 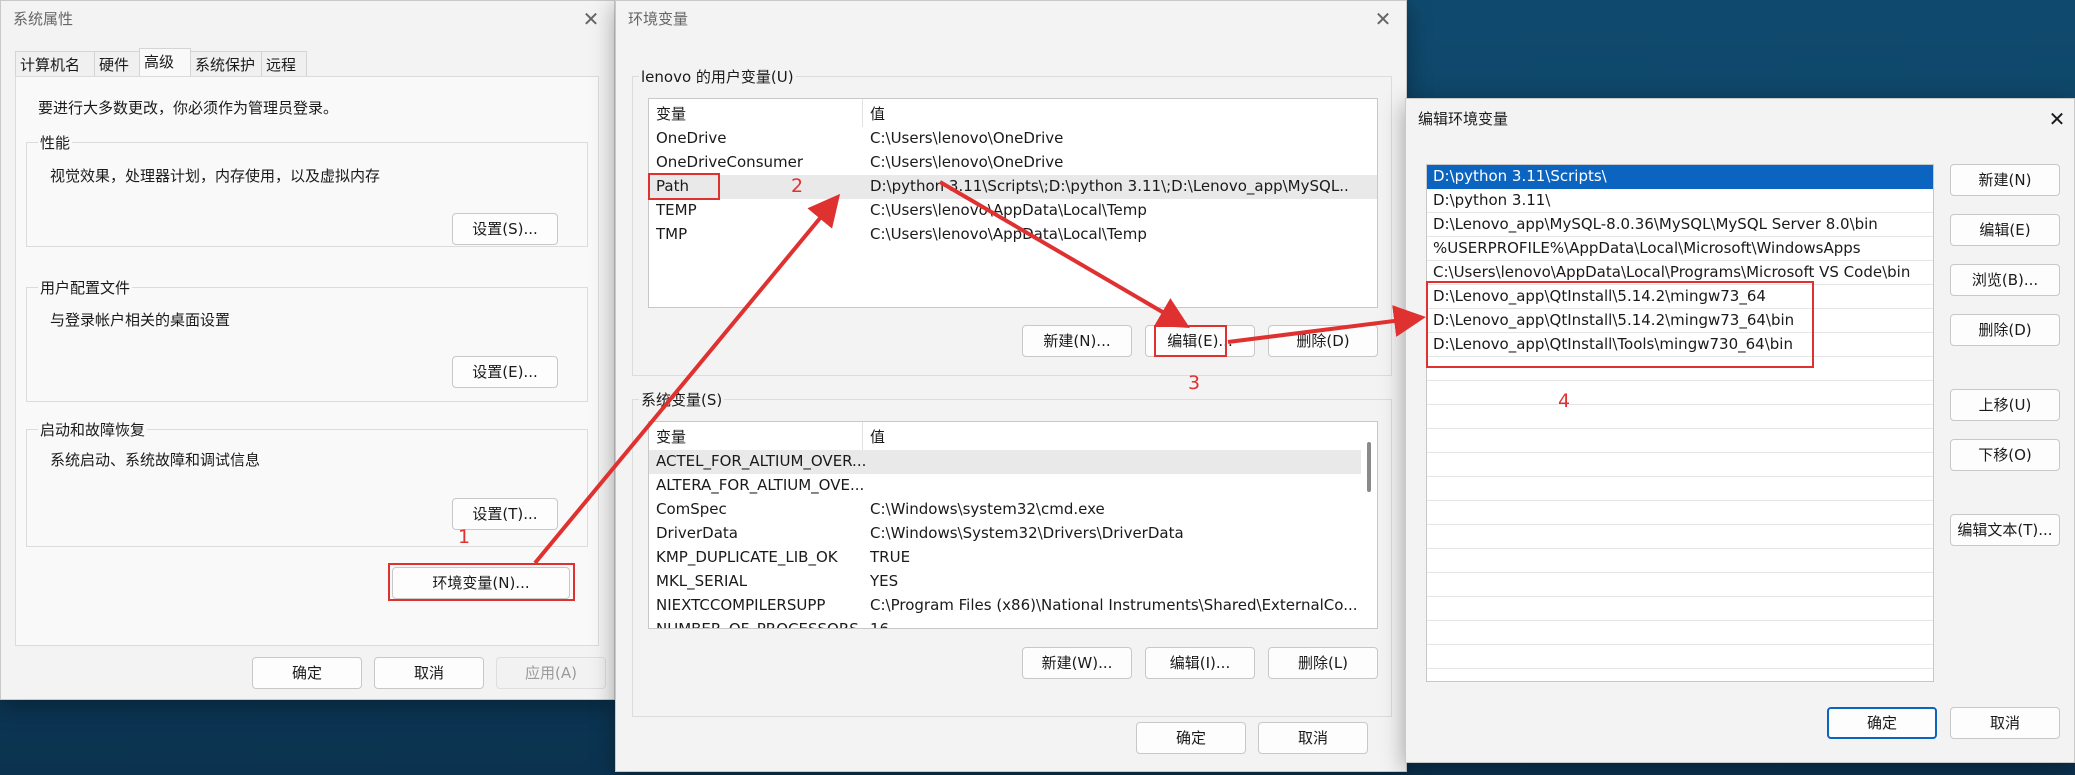 What do you see at coordinates (429, 673) in the screenshot?
I see `sysprops-cancel-button: 取消` at bounding box center [429, 673].